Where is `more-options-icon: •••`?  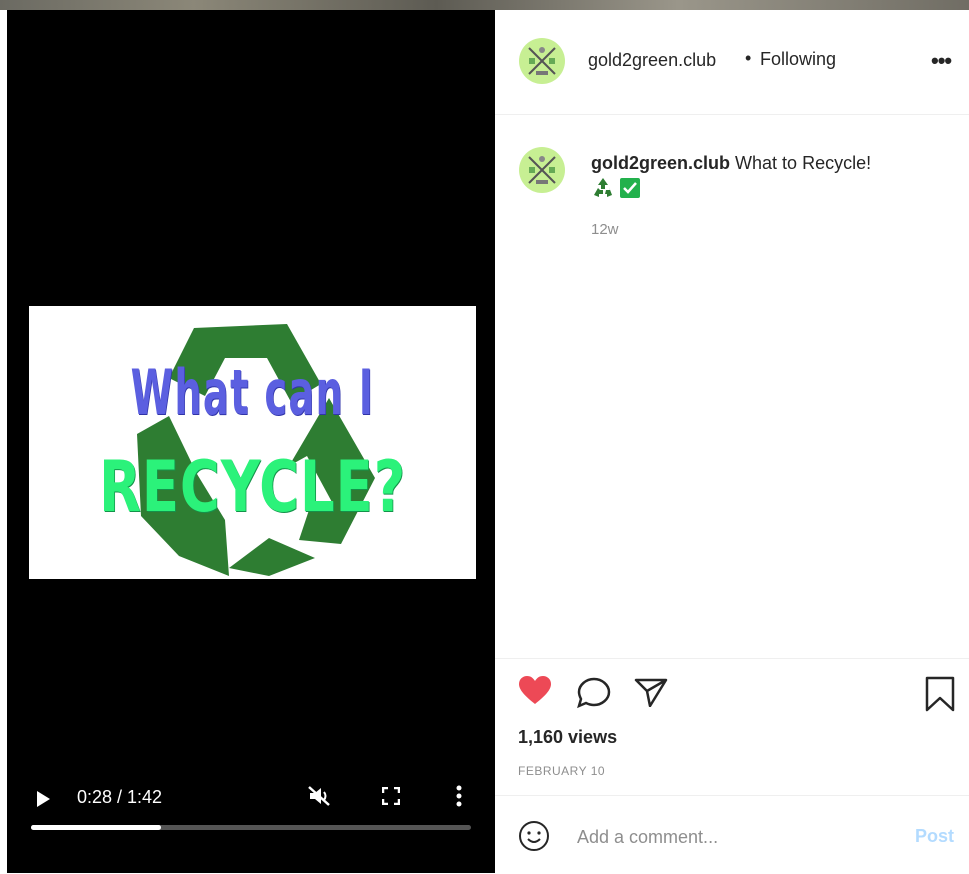 more-options-icon: ••• is located at coordinates (941, 61).